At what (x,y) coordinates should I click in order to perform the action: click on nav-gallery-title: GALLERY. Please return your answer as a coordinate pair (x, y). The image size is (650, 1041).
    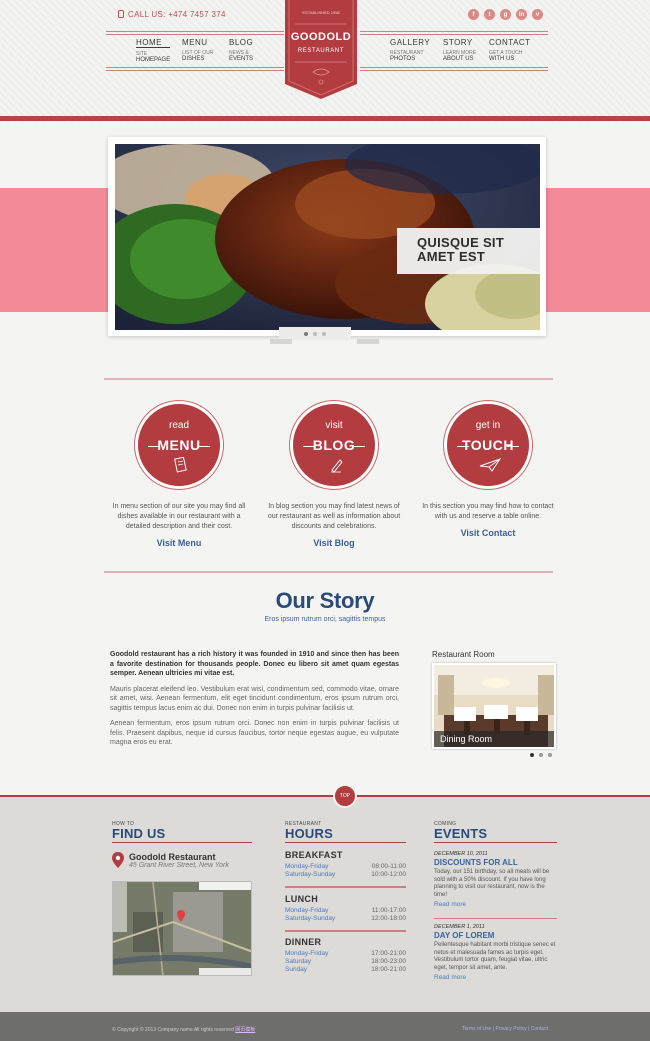
    Looking at the image, I should click on (410, 42).